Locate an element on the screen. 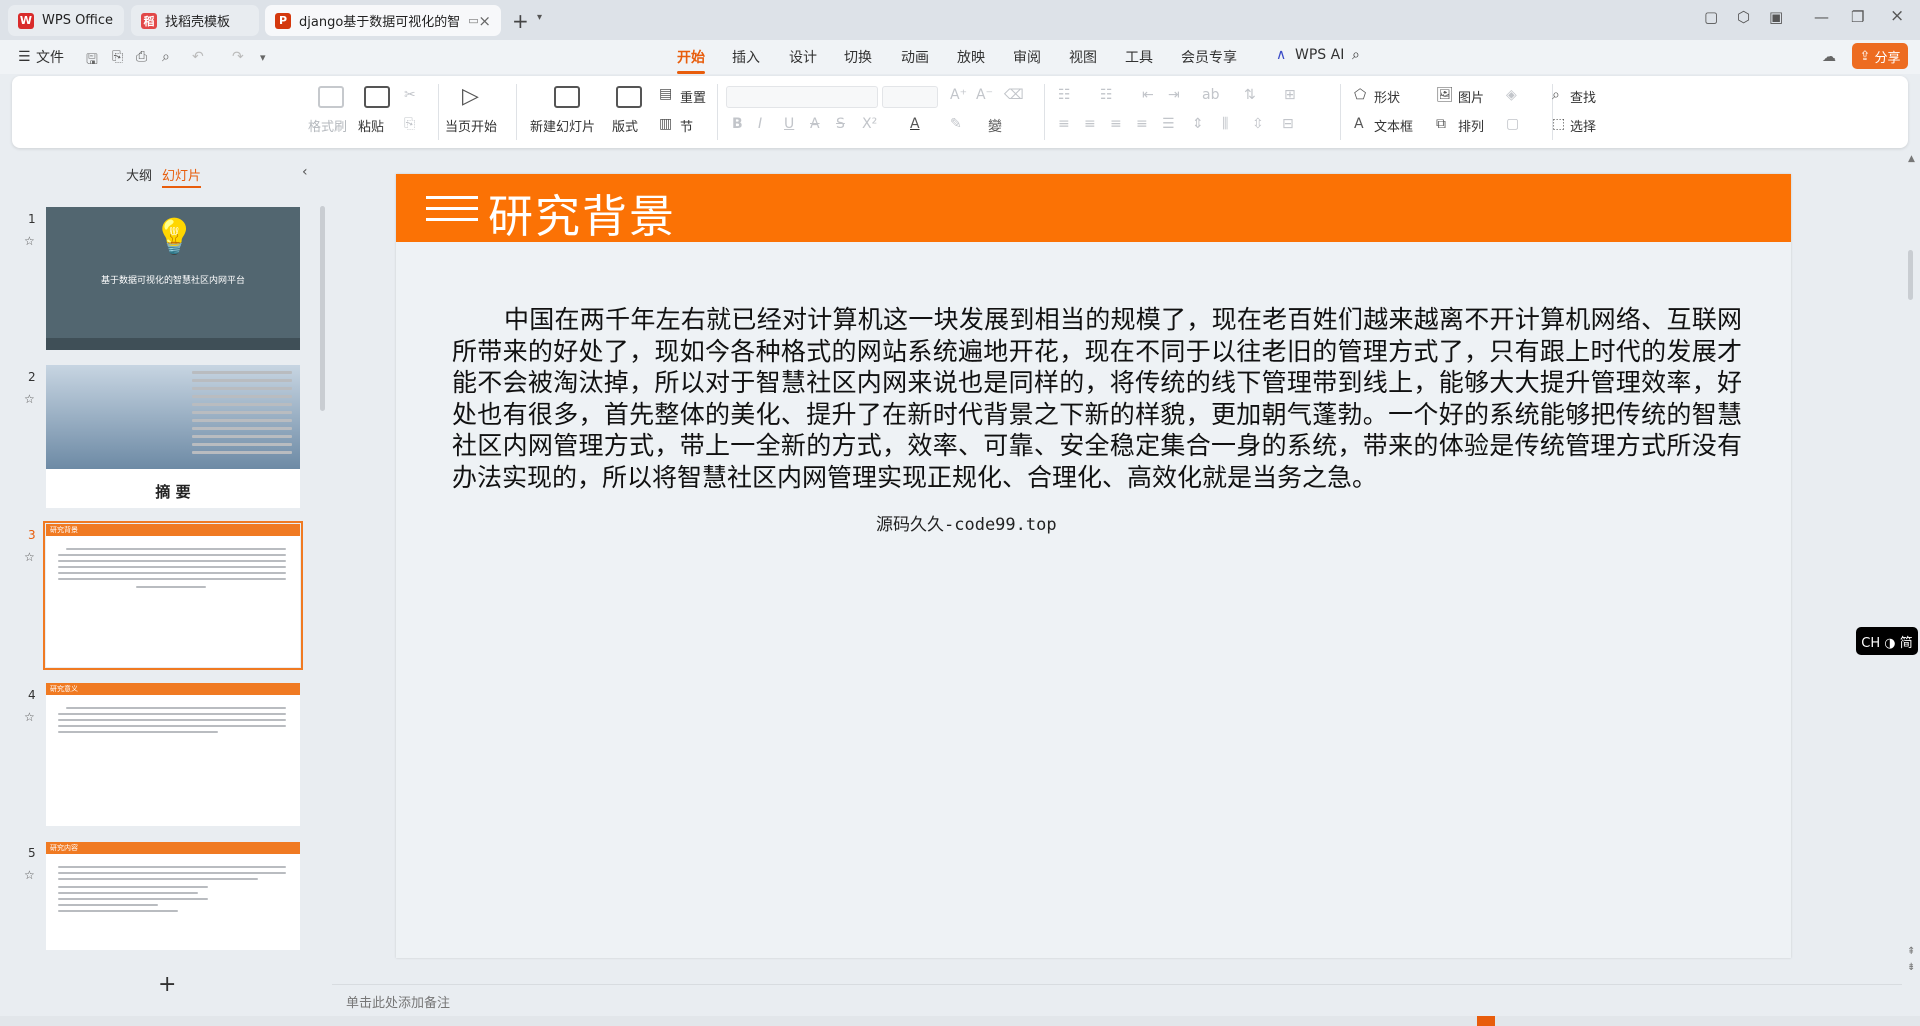  menu-review: 审阅 is located at coordinates (1027, 57).